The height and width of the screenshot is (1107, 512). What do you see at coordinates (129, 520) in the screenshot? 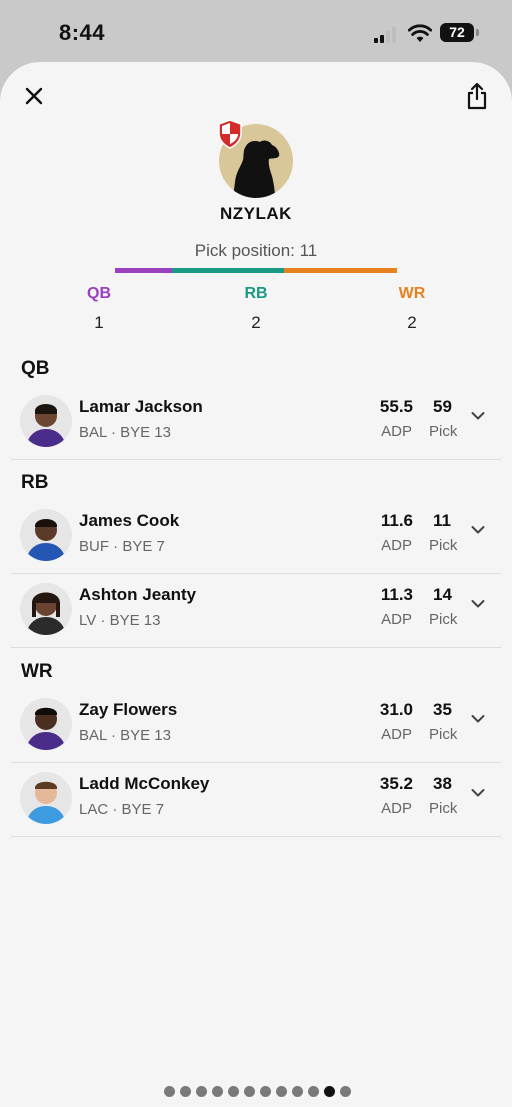
I see `player-name: James Cook` at bounding box center [129, 520].